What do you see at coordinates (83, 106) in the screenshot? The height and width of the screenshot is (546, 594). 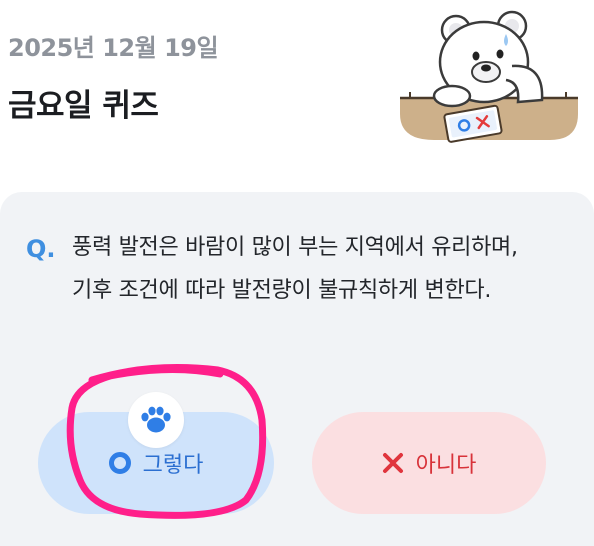 I see `page-title: 금요일 퀴즈` at bounding box center [83, 106].